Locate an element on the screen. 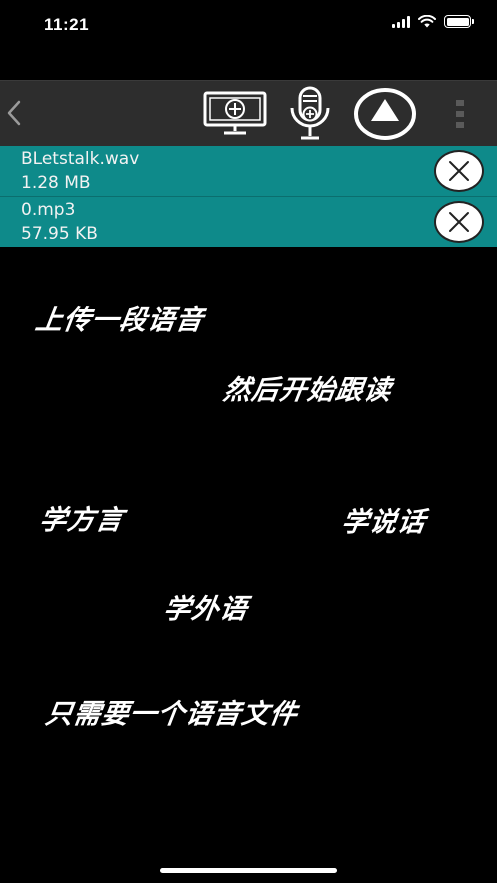 The width and height of the screenshot is (497, 883). add-screen-button is located at coordinates (235, 114).